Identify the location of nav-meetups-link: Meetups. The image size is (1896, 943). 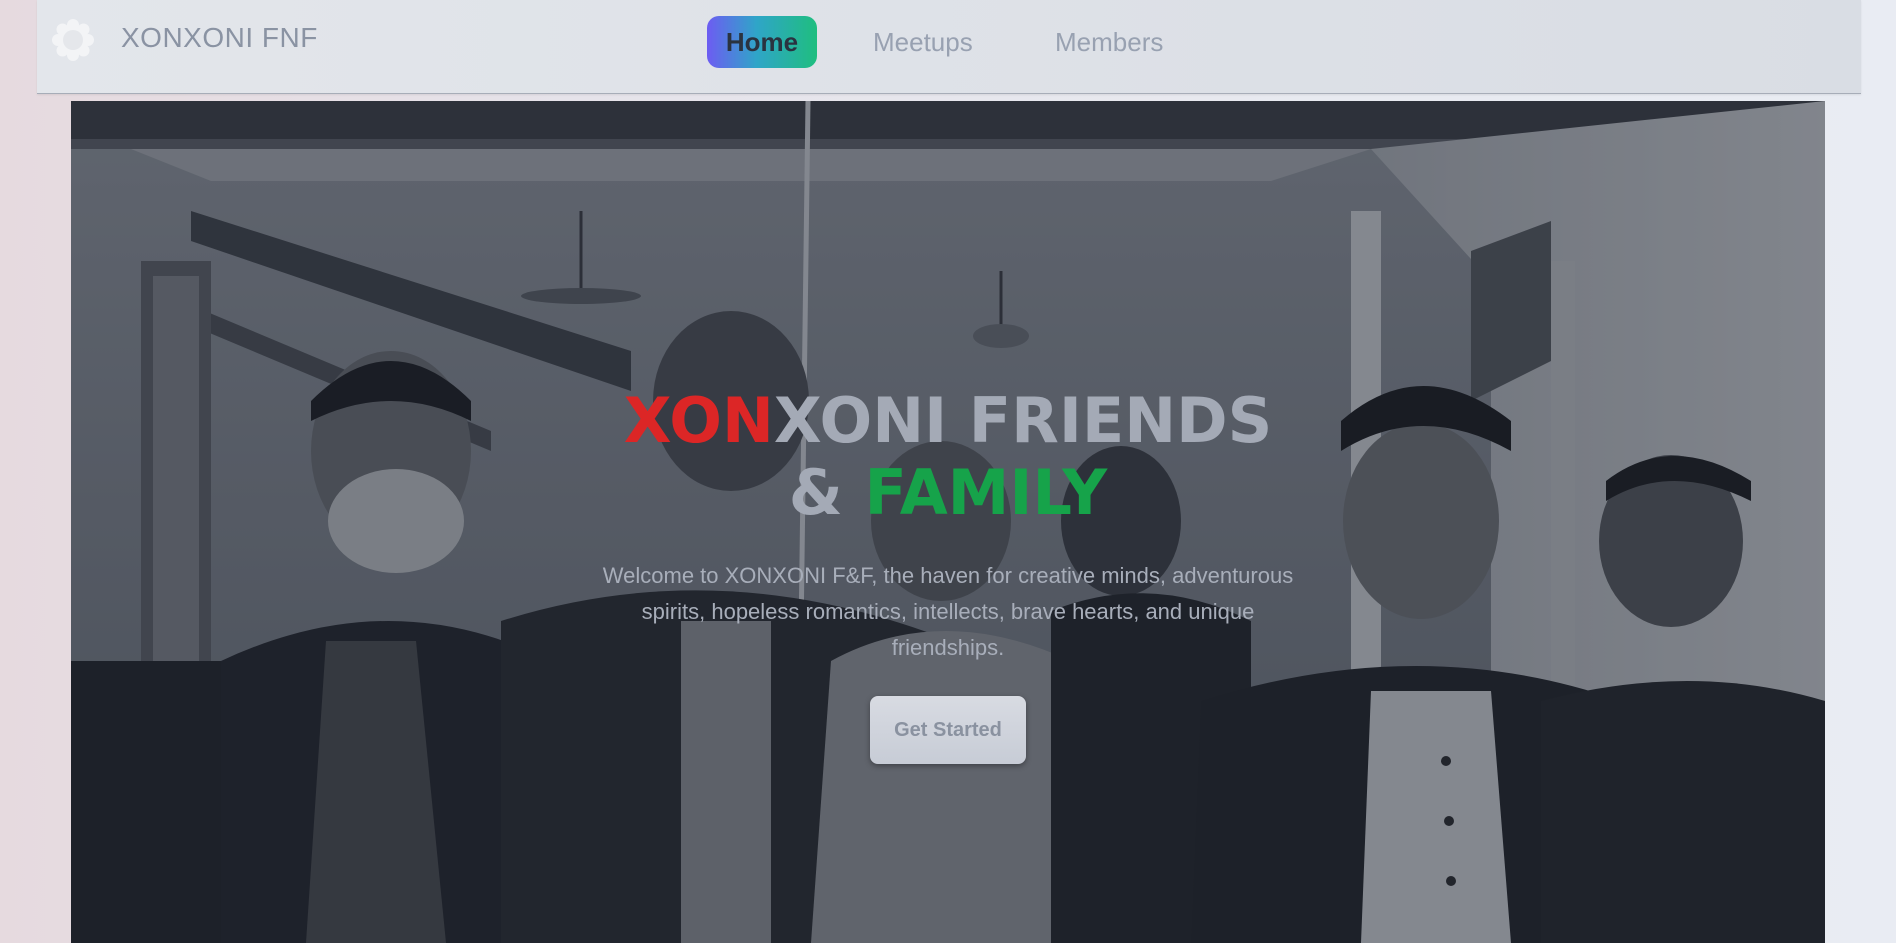
(923, 42).